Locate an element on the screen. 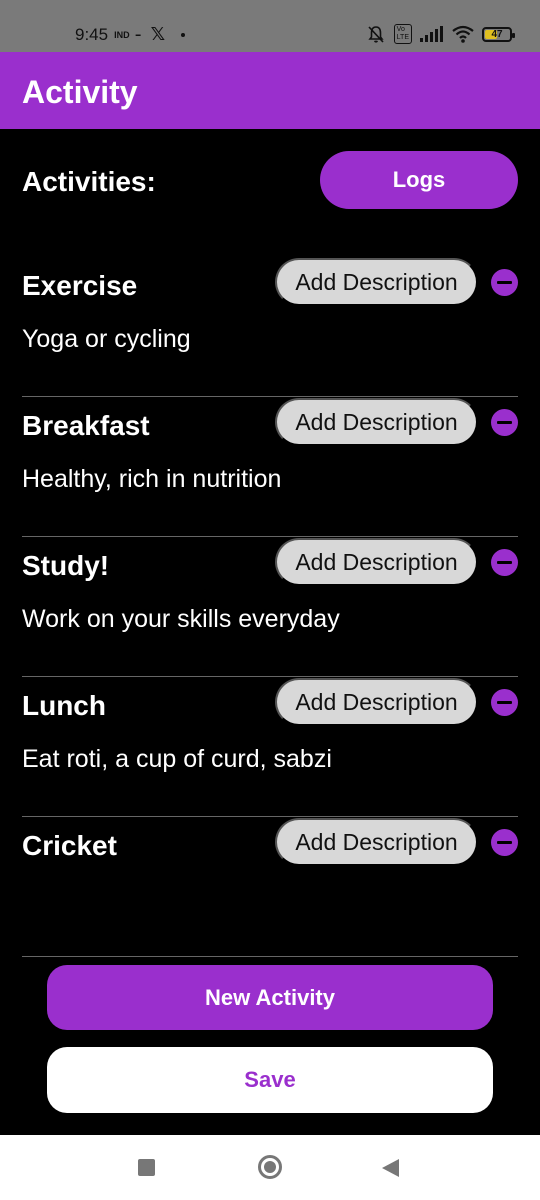 The width and height of the screenshot is (540, 1200). x-app-icon: 𝕏 is located at coordinates (158, 34).